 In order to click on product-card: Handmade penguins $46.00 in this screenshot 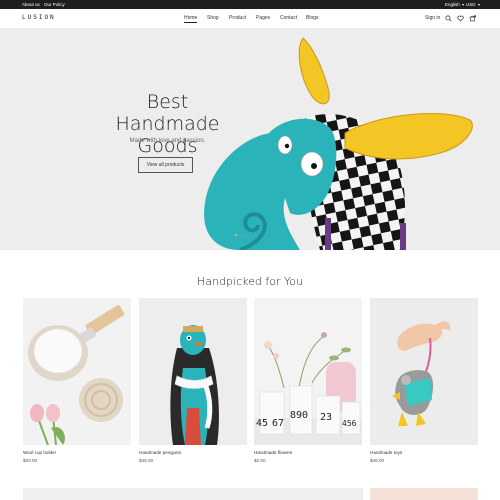, I will do `click(193, 380)`.